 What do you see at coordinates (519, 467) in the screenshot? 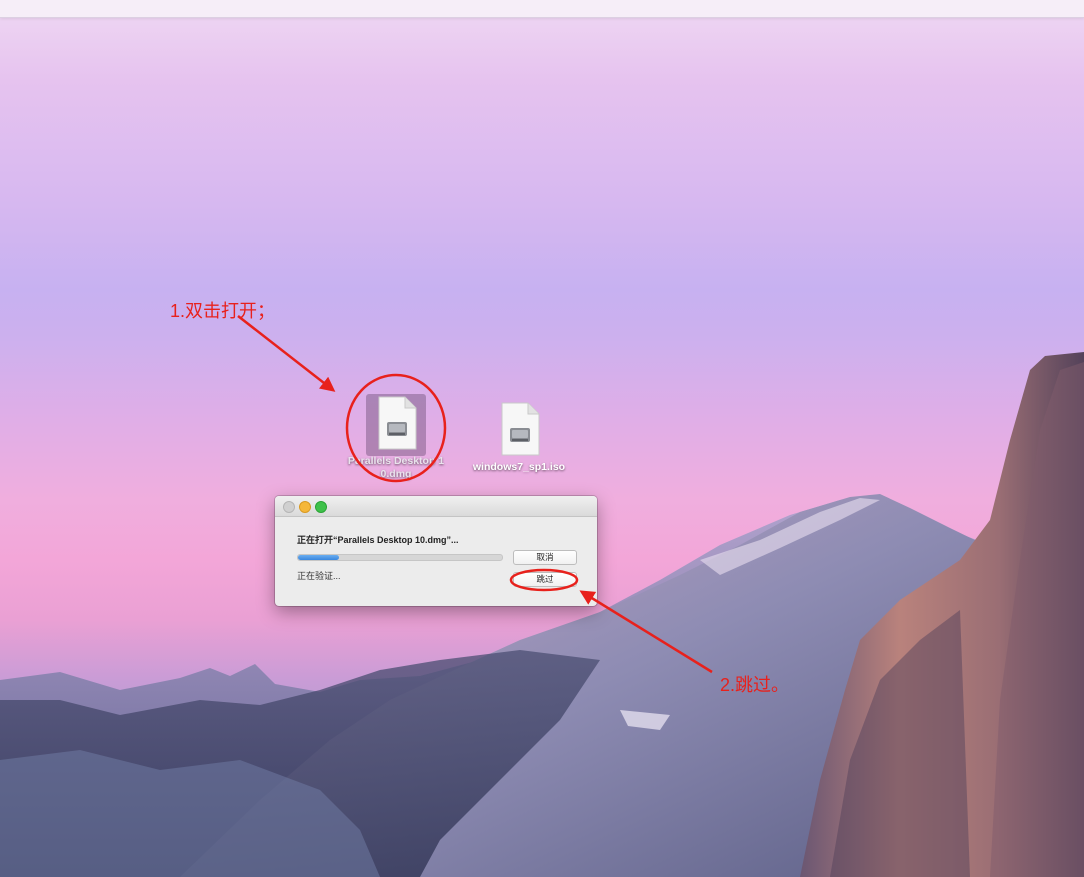
I see `desktop-icon-label: windows7_sp1.iso` at bounding box center [519, 467].